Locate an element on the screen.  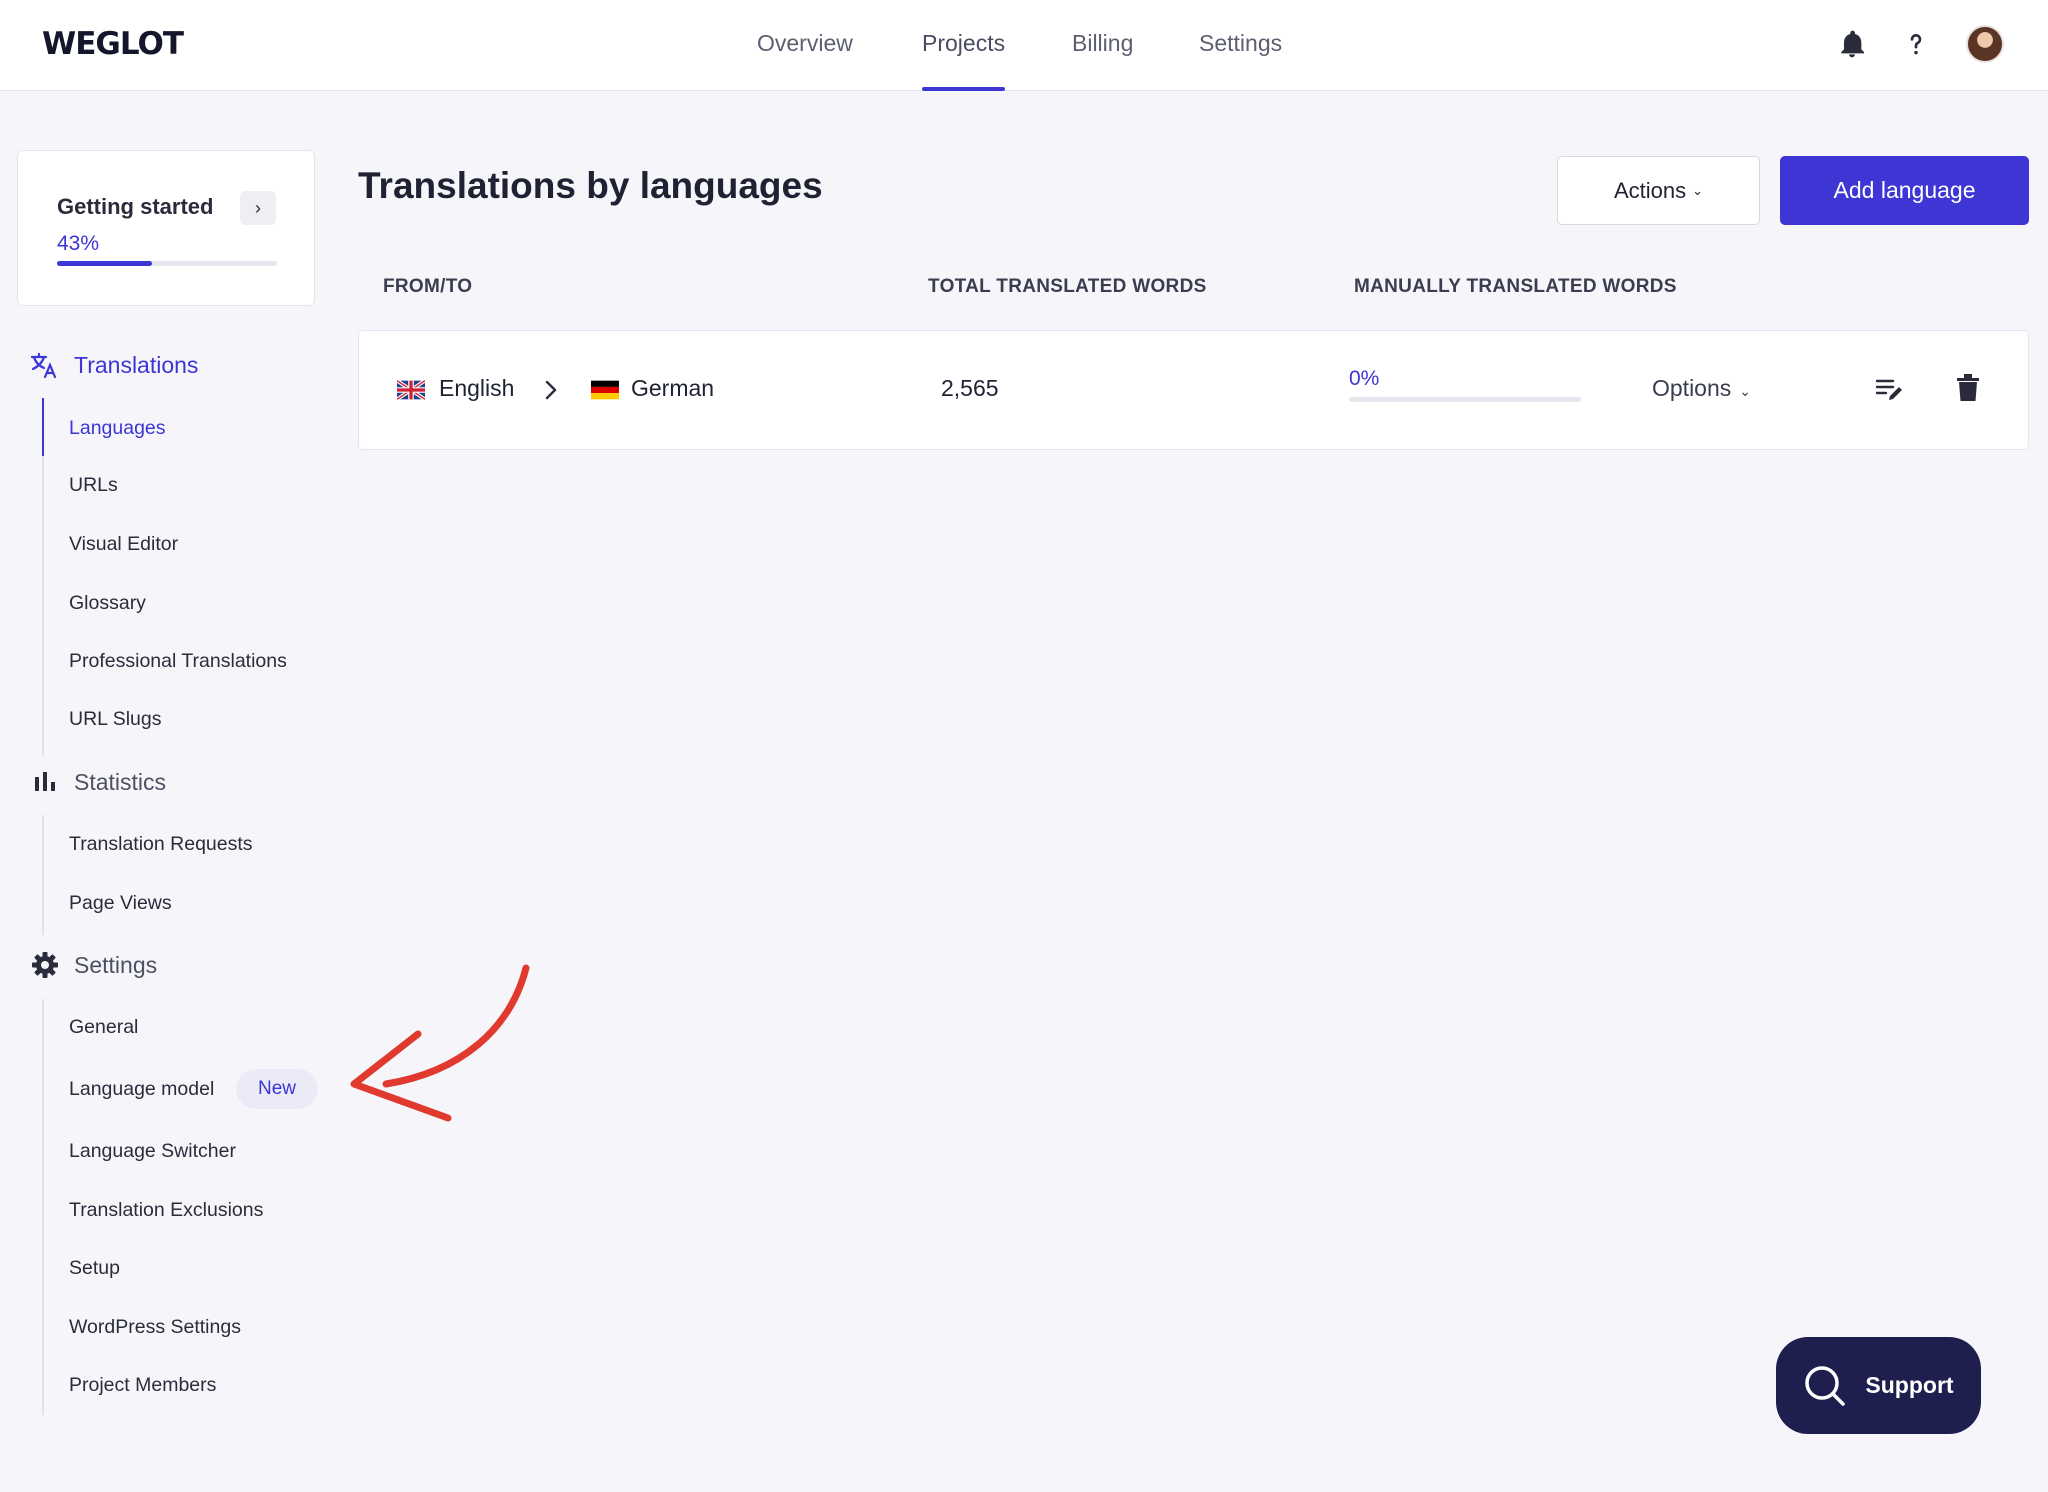
chevron-right-icon is located at coordinates (551, 390).